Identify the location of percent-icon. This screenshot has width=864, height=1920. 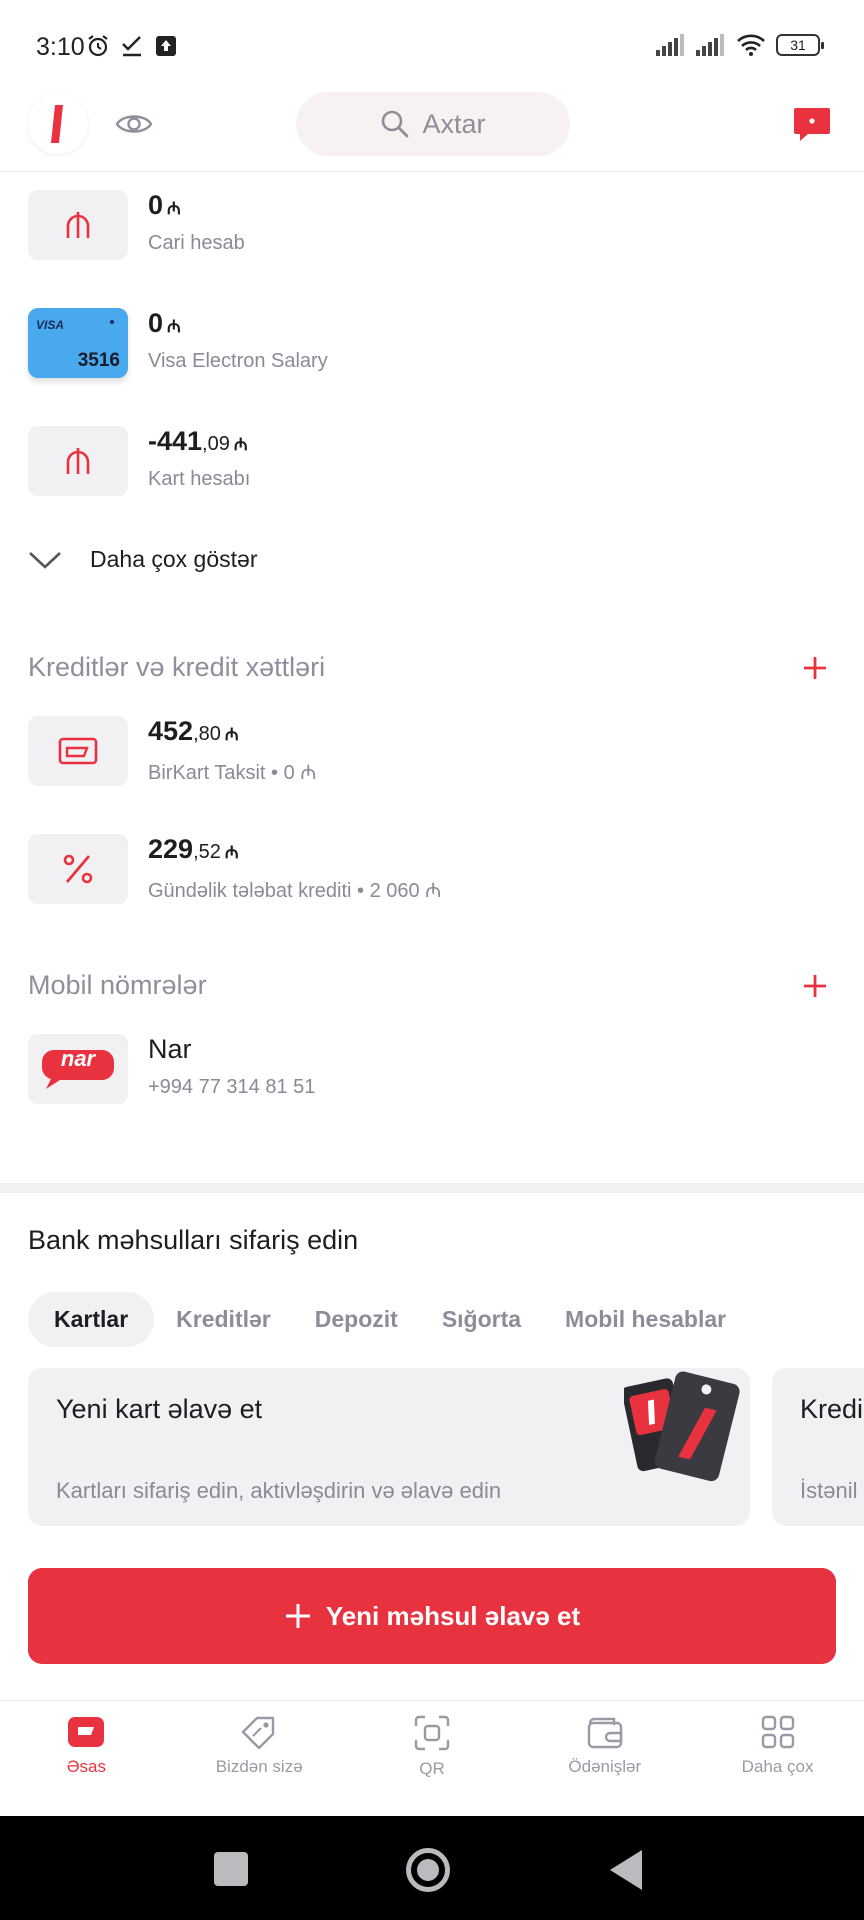
(78, 869).